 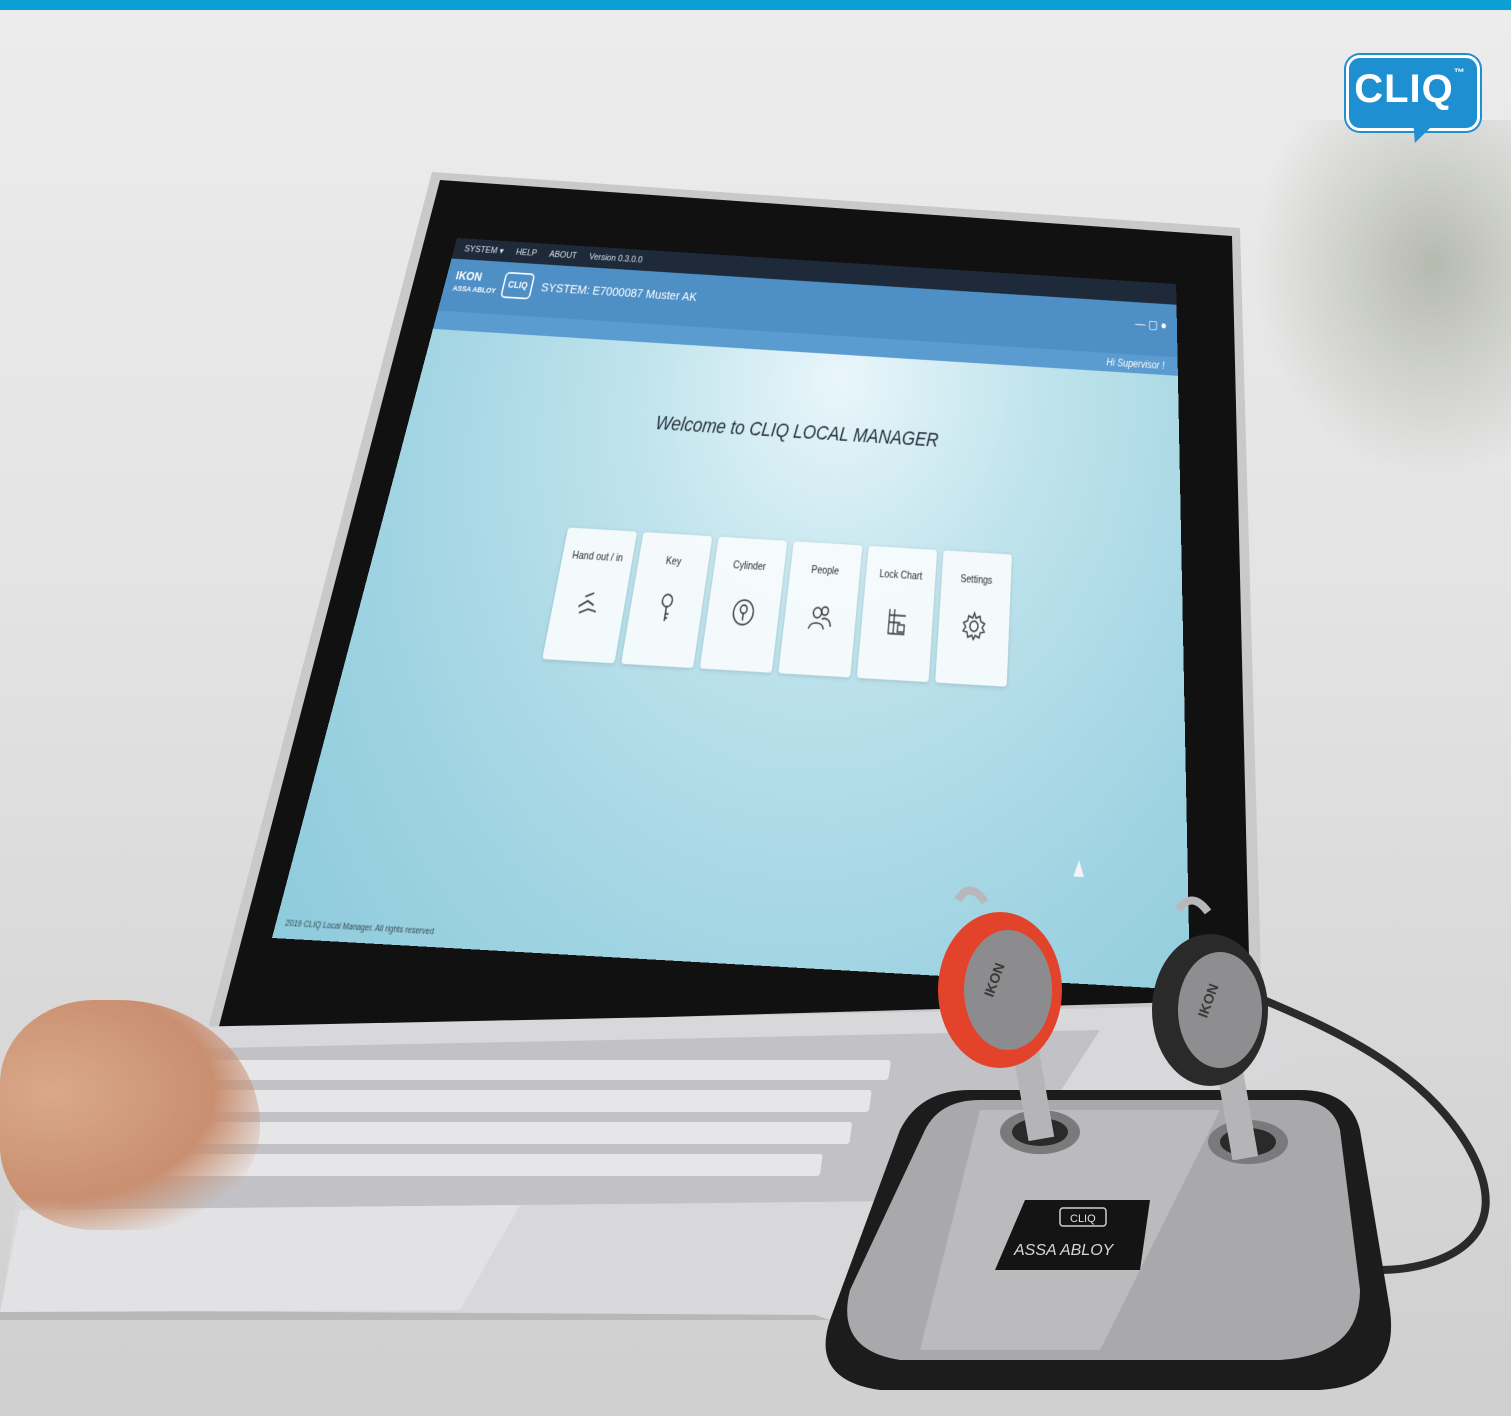 What do you see at coordinates (665, 608) in the screenshot?
I see `key-icon` at bounding box center [665, 608].